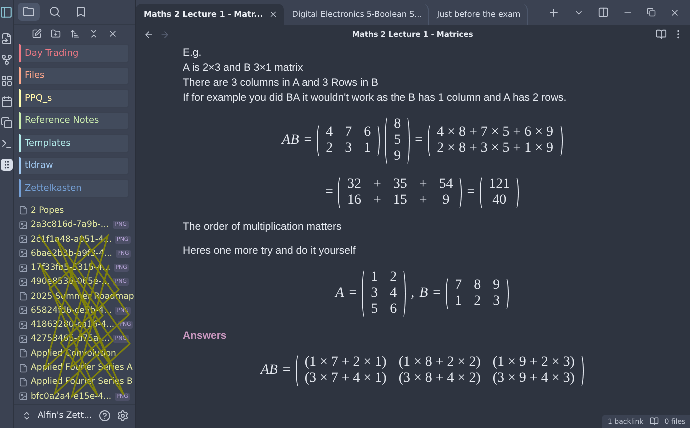 The image size is (690, 428). Describe the element at coordinates (37, 34) in the screenshot. I see `new-note-icon` at that location.